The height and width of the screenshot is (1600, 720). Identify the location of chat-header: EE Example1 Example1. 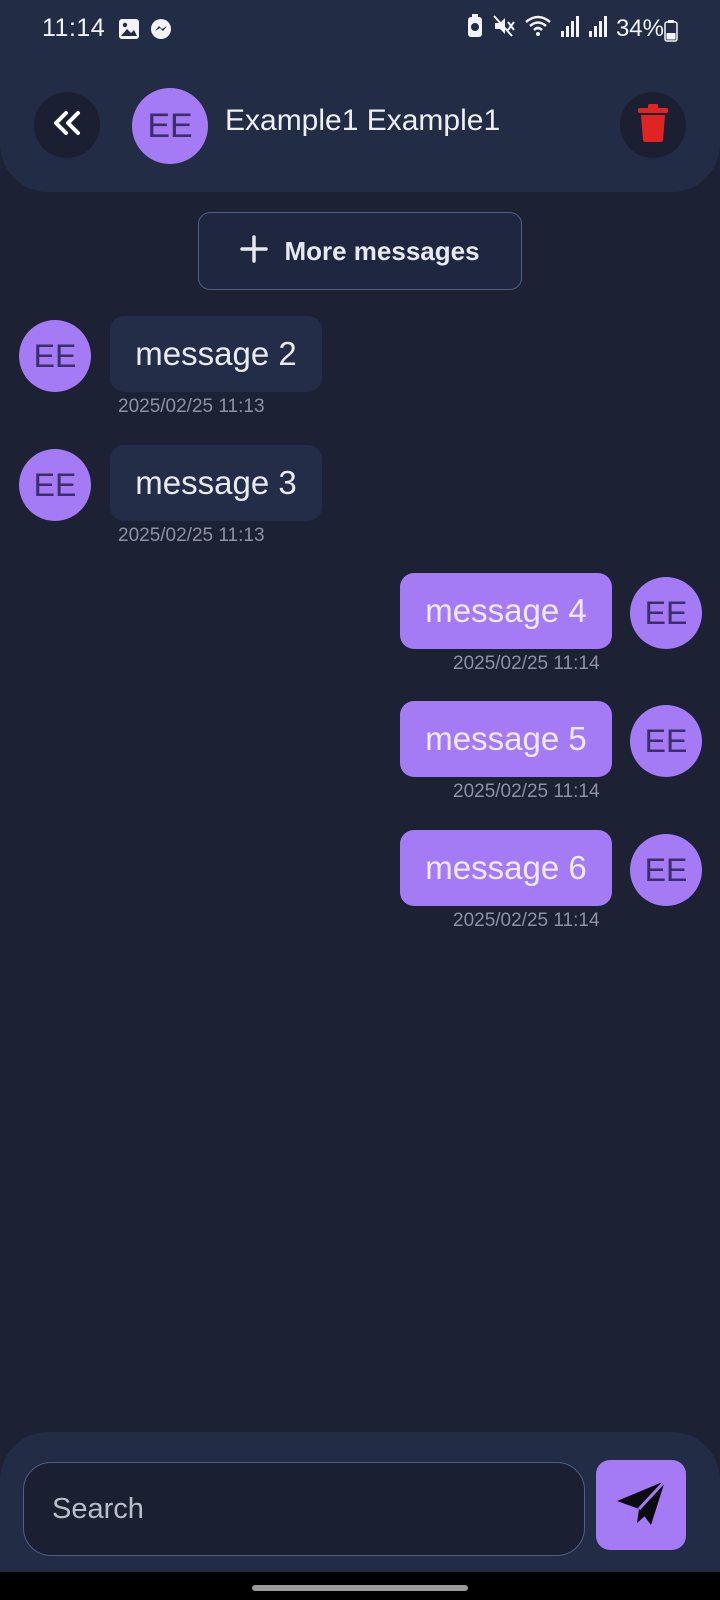
(360, 126).